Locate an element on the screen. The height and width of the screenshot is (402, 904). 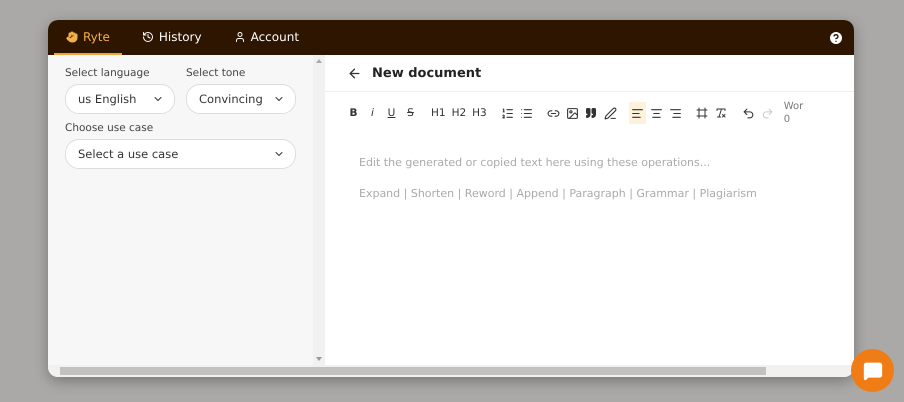
word-count-value: 0 is located at coordinates (788, 119).